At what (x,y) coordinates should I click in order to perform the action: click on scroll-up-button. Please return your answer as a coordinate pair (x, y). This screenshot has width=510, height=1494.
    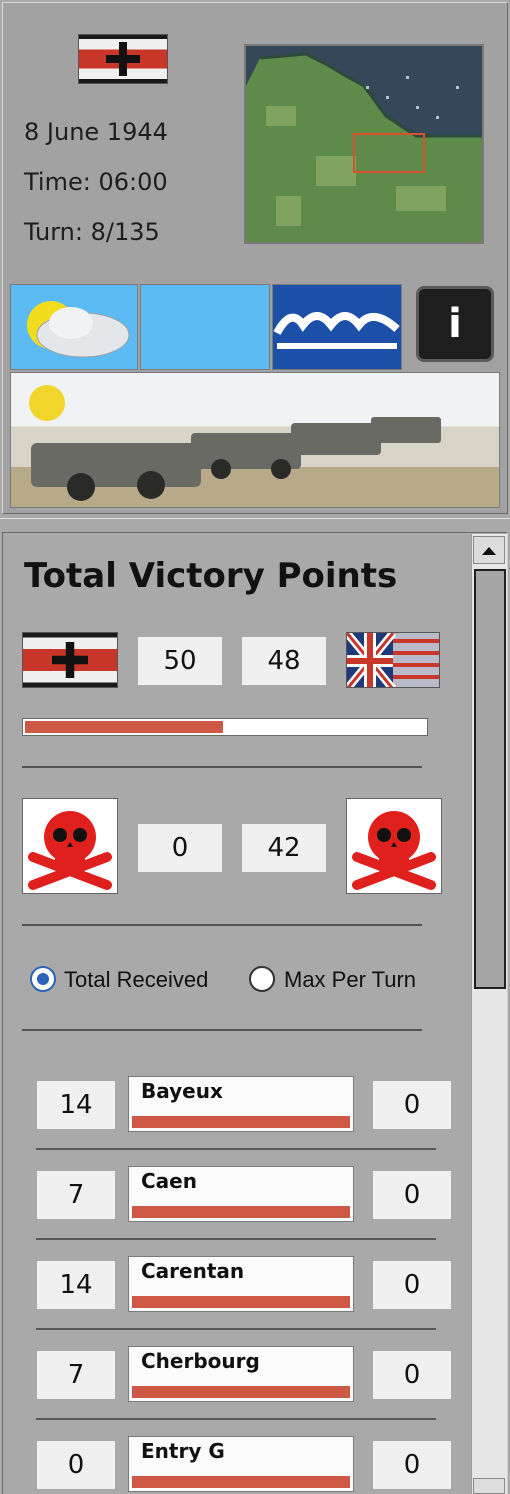
    Looking at the image, I should click on (489, 550).